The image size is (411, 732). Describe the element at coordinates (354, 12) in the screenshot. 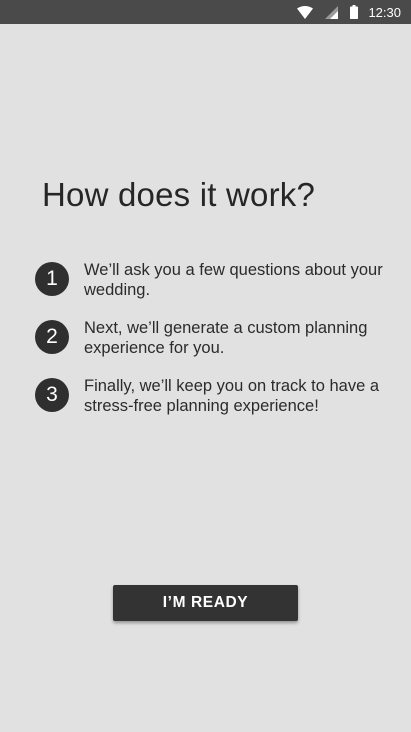

I see `battery-icon` at that location.